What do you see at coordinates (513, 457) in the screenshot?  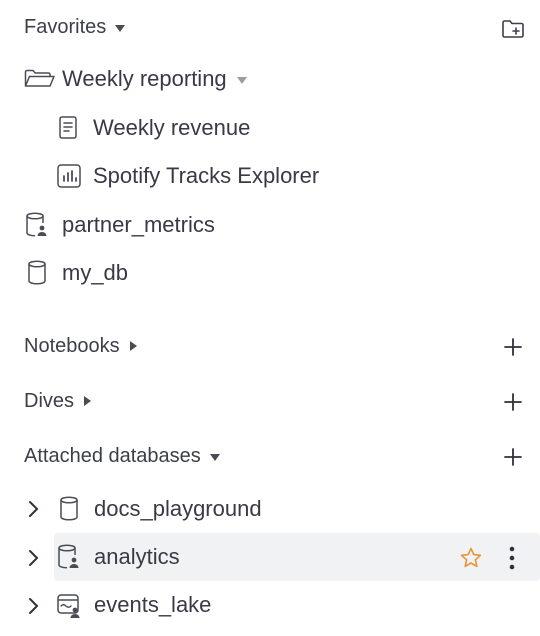 I see `attach-database-plus-icon` at bounding box center [513, 457].